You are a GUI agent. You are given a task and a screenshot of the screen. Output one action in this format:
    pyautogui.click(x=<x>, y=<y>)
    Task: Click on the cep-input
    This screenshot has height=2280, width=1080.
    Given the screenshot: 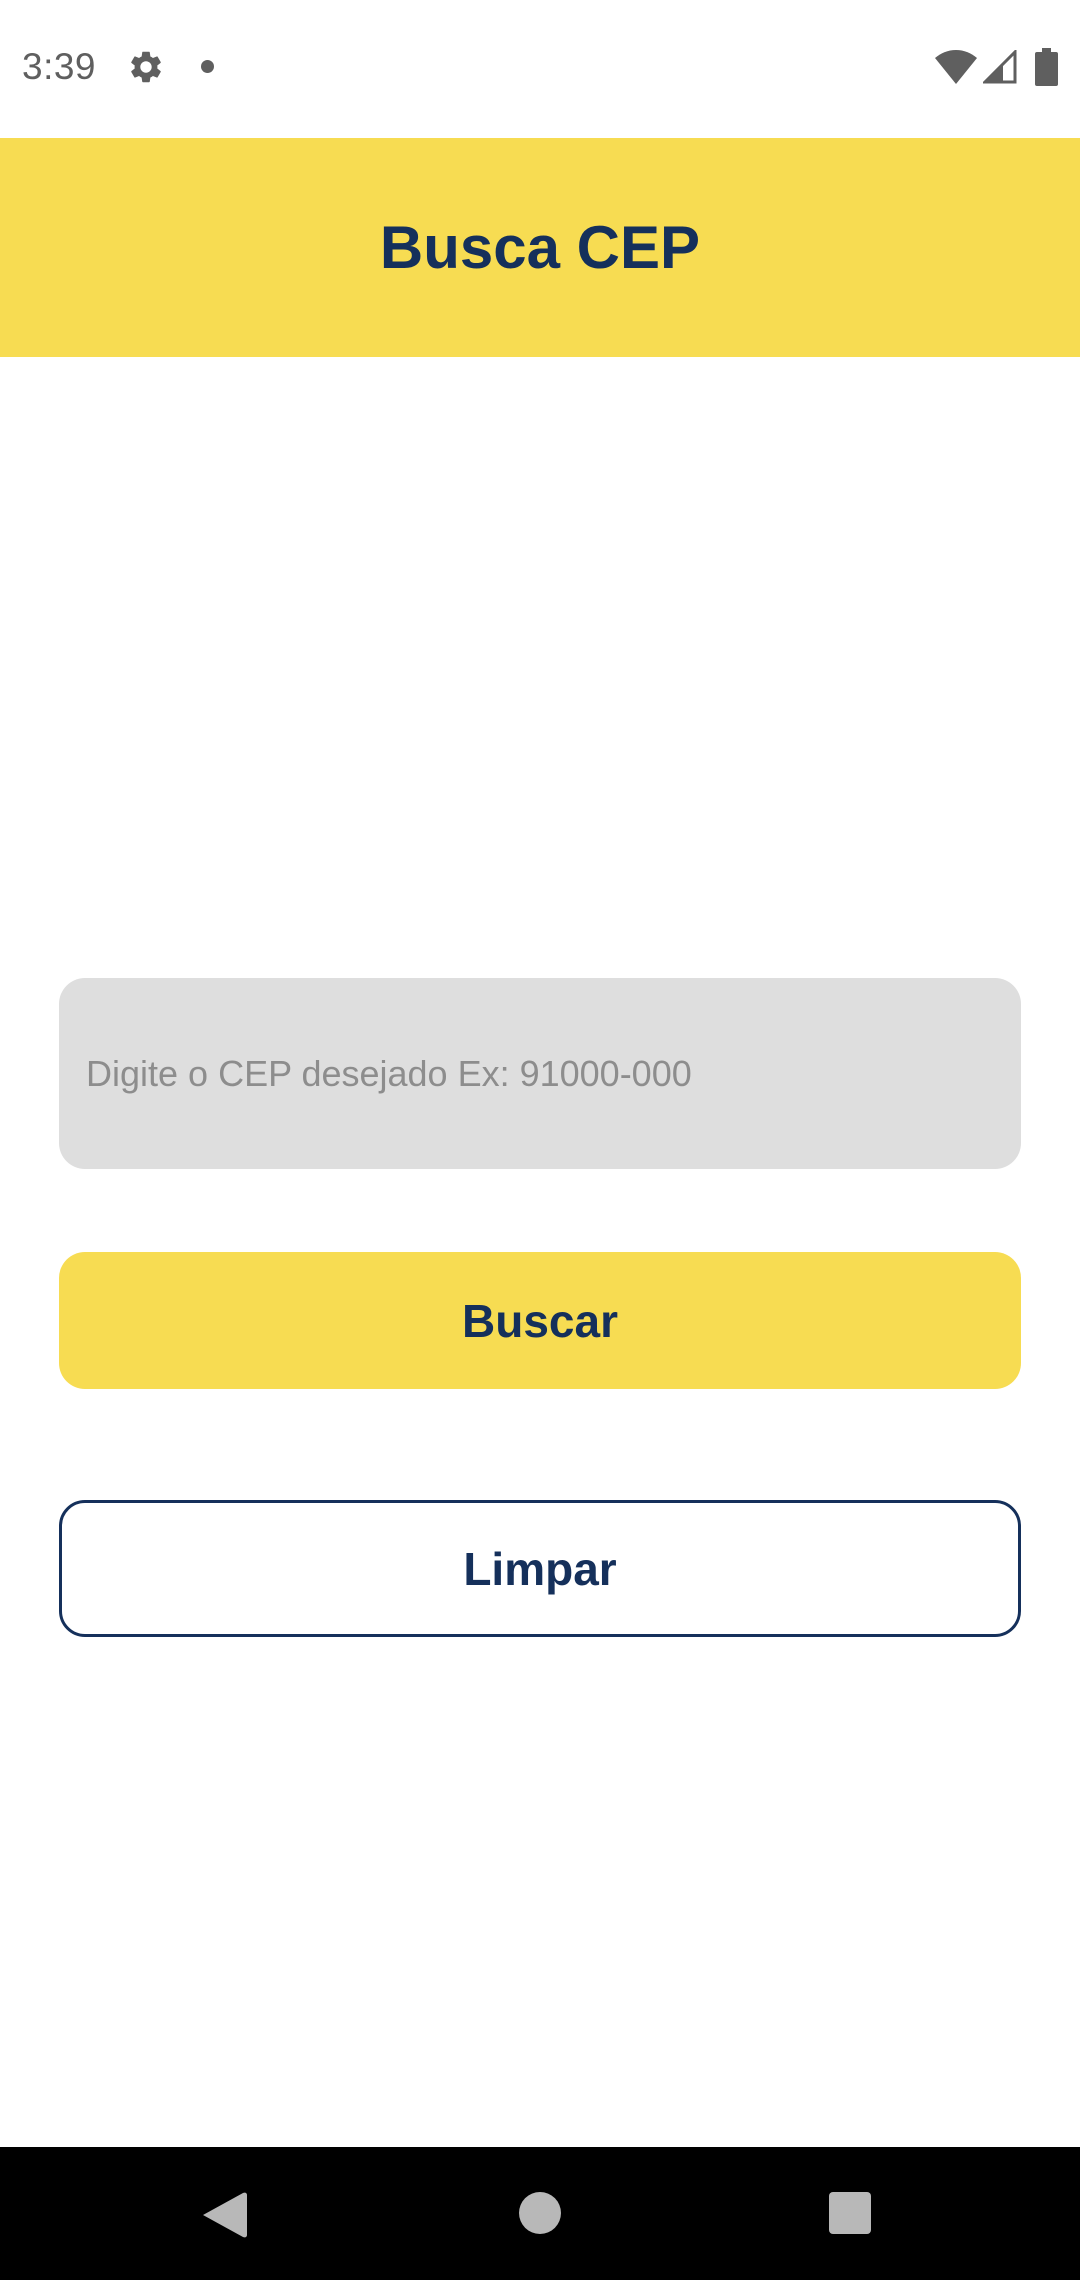 What is the action you would take?
    pyautogui.click(x=540, y=1073)
    